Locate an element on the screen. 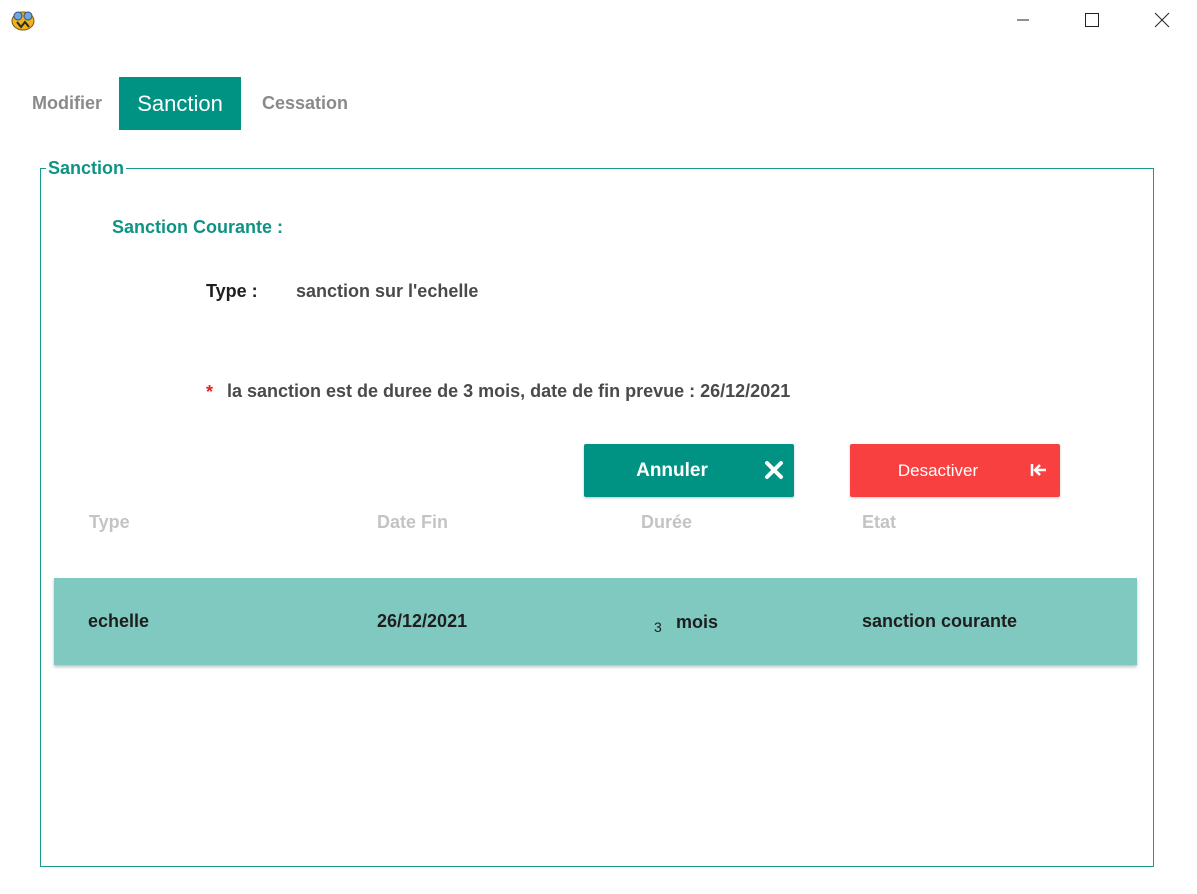 This screenshot has height=894, width=1197. desactiver-label: Desactiver is located at coordinates (938, 470).